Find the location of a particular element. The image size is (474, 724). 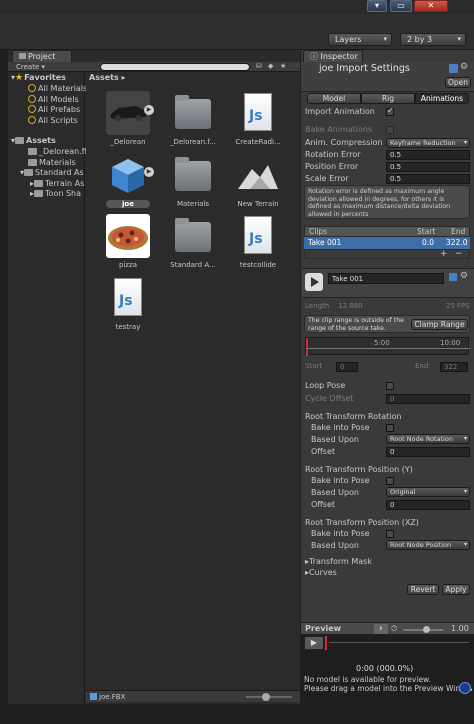

scale-error-label: Scale Error is located at coordinates (327, 178).